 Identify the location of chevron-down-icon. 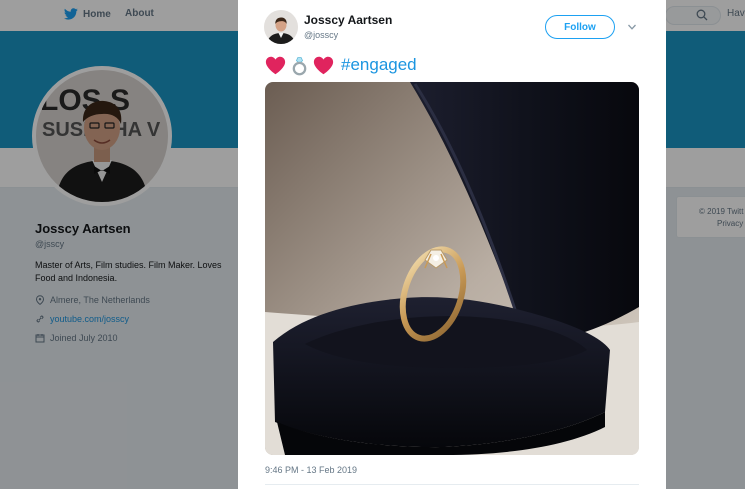
(632, 27).